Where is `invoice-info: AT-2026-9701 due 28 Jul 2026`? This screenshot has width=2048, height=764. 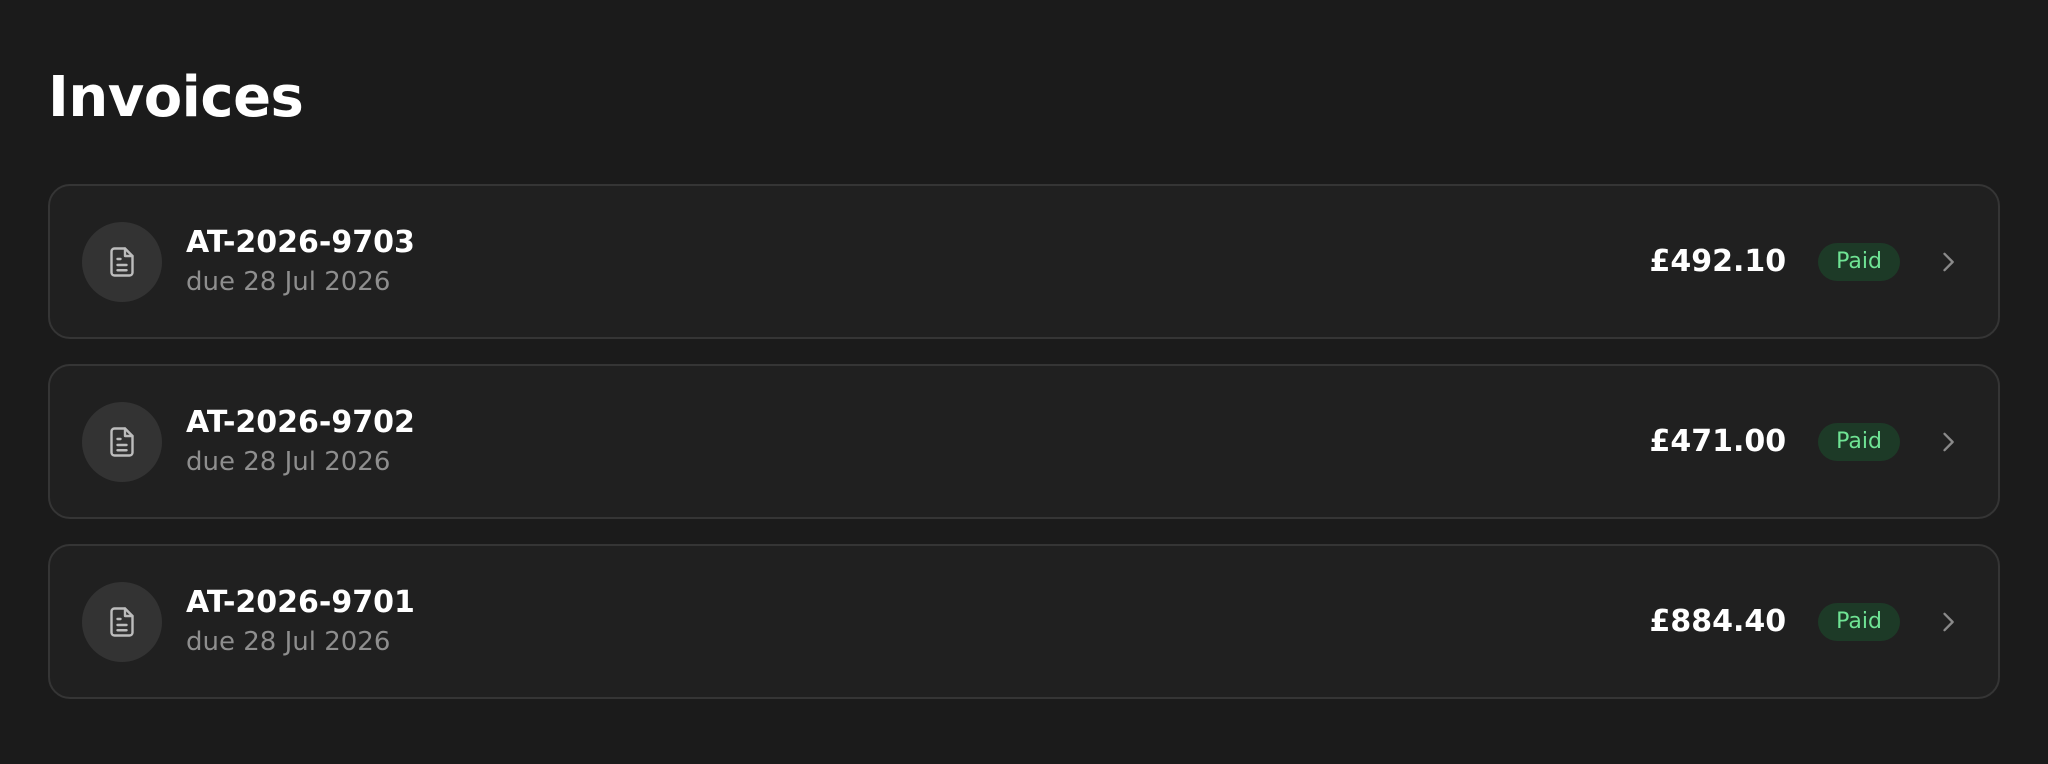
invoice-info: AT-2026-9701 due 28 Jul 2026 is located at coordinates (300, 621).